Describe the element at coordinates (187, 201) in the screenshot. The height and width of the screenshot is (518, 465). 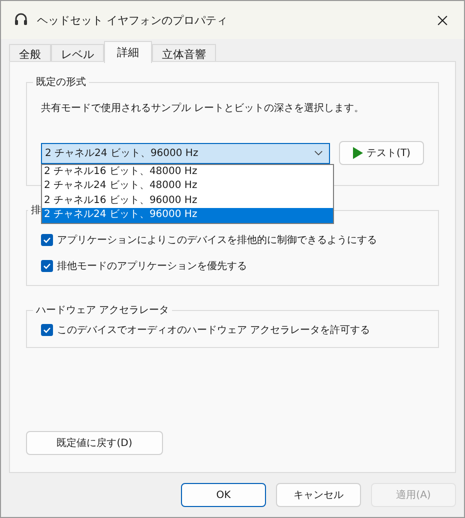
I see `dropdown-option: 2 チャネル16 ビット、96000 Hz` at that location.